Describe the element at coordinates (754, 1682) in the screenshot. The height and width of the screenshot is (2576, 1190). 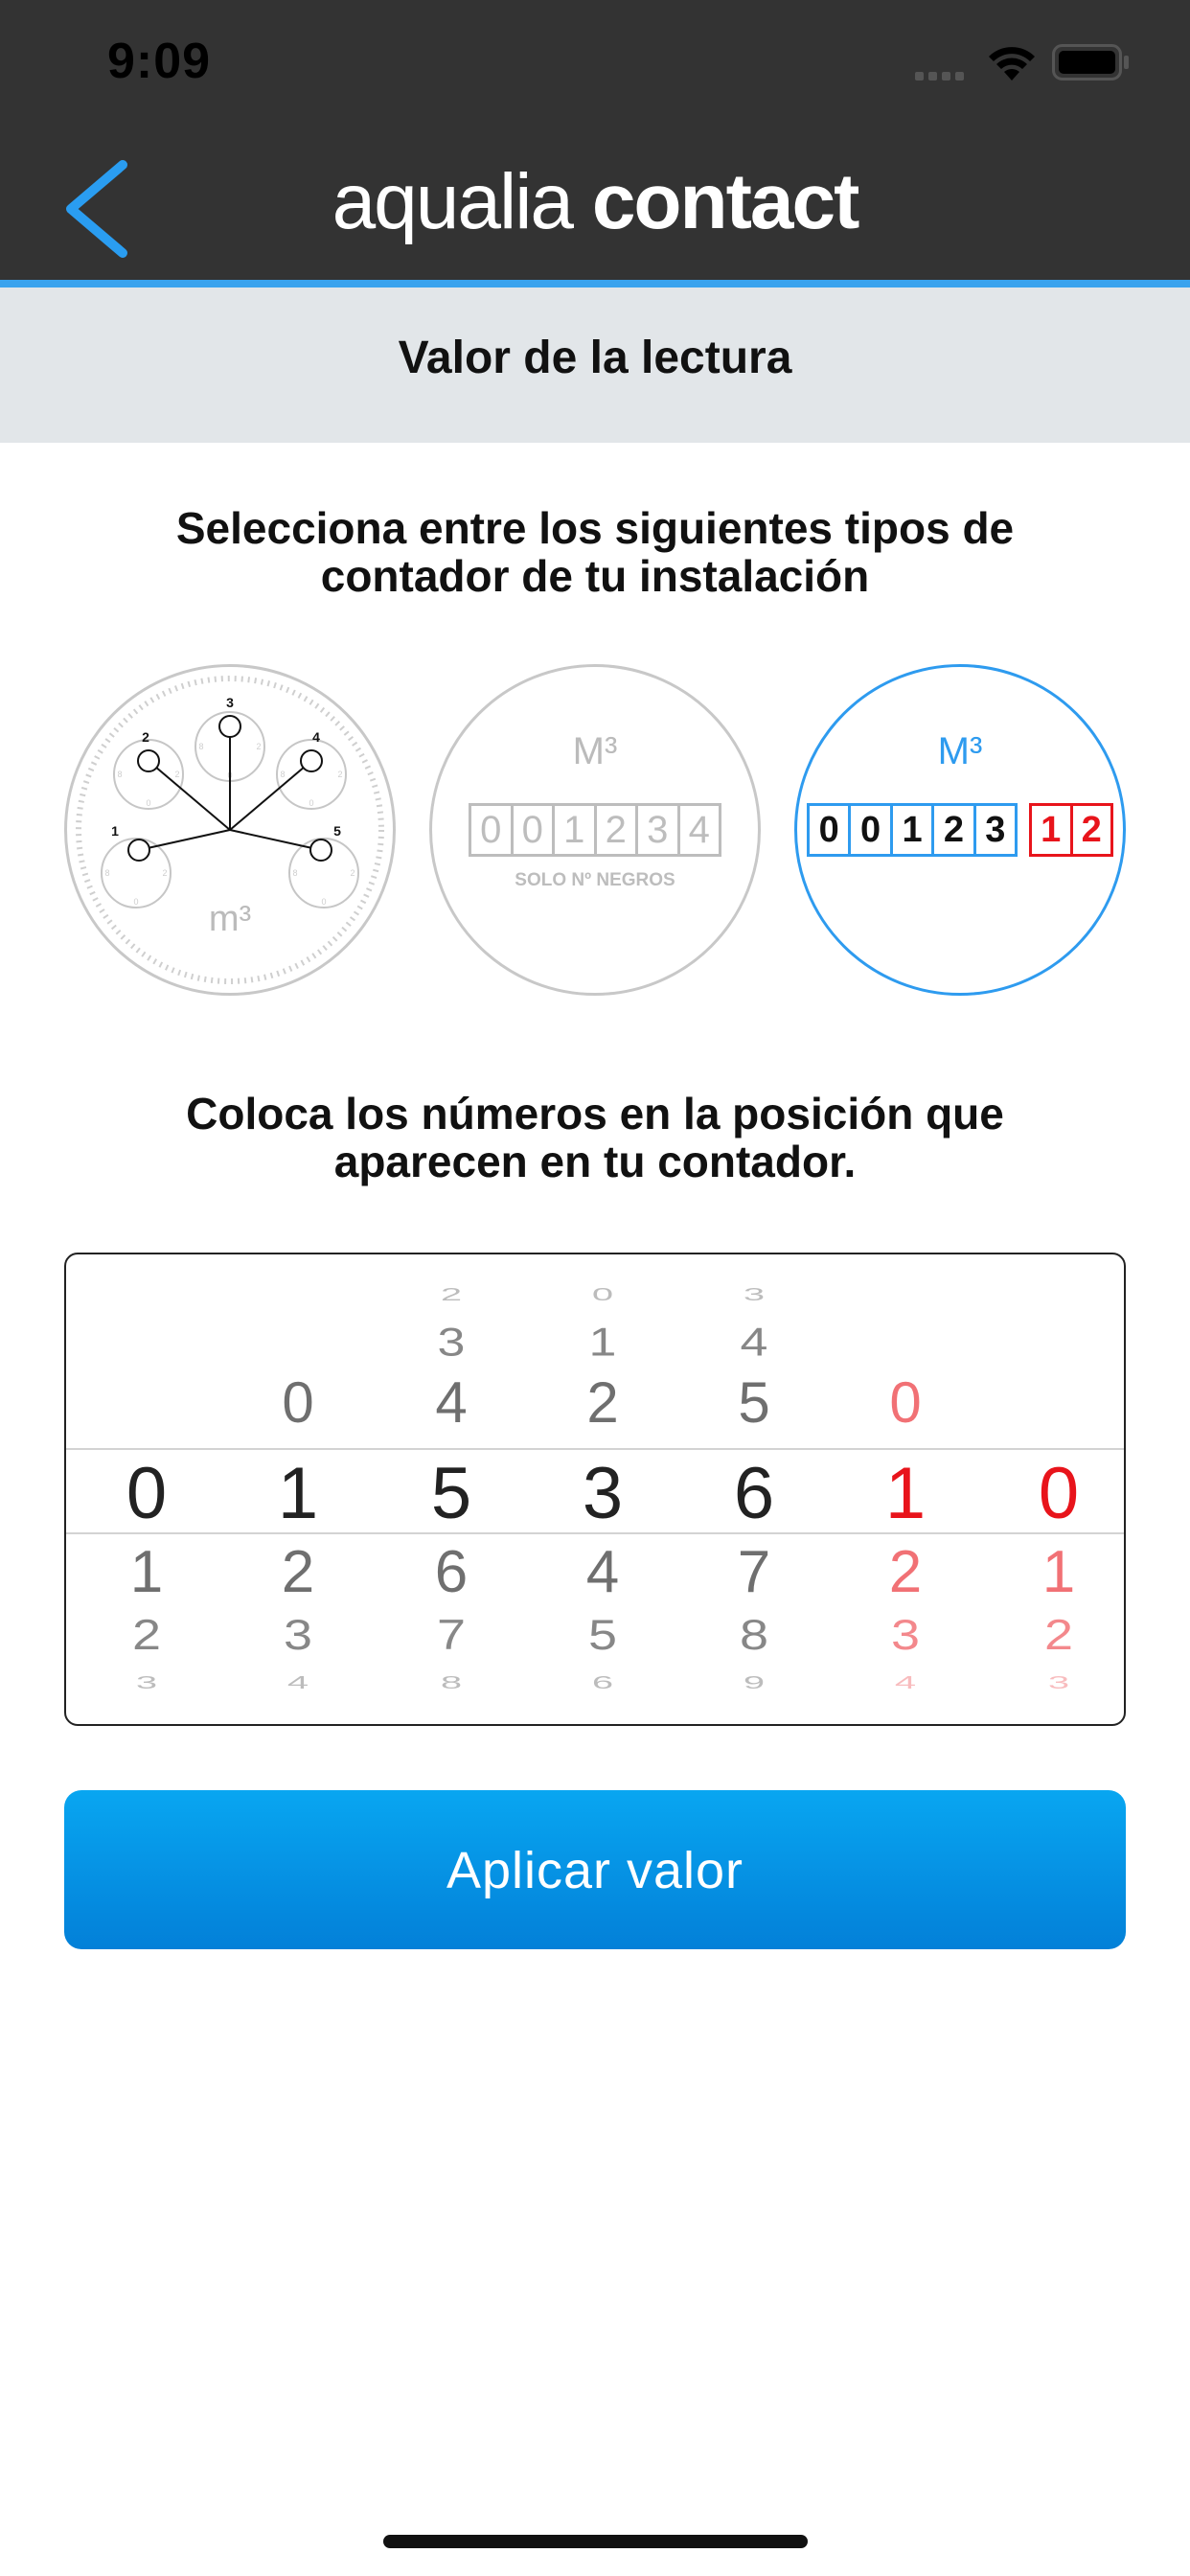
I see `picker-option: 9` at that location.